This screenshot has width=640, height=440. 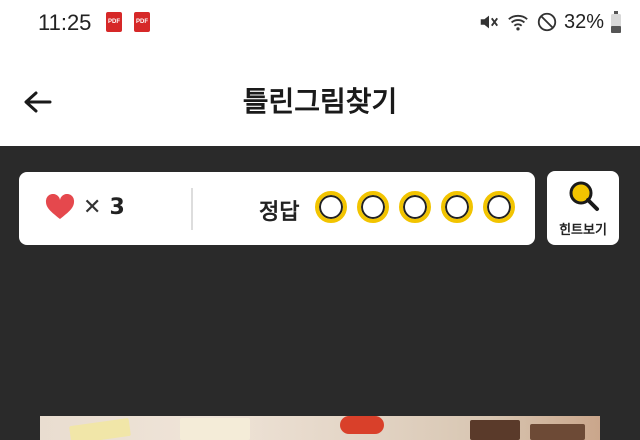 I want to click on page-title: 틀린그림찾기, so click(x=320, y=101).